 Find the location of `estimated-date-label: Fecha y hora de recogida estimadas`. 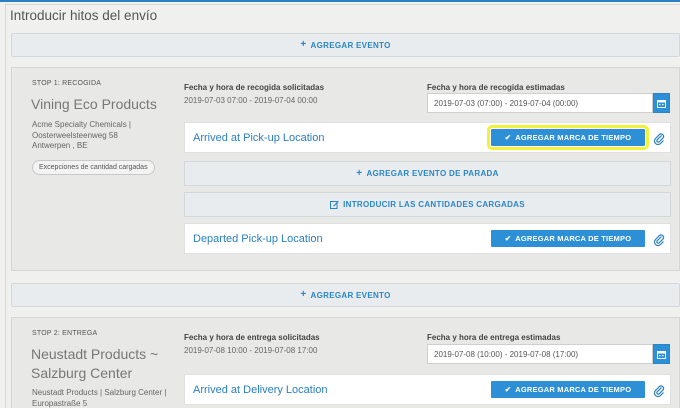

estimated-date-label: Fecha y hora de recogida estimadas is located at coordinates (496, 87).